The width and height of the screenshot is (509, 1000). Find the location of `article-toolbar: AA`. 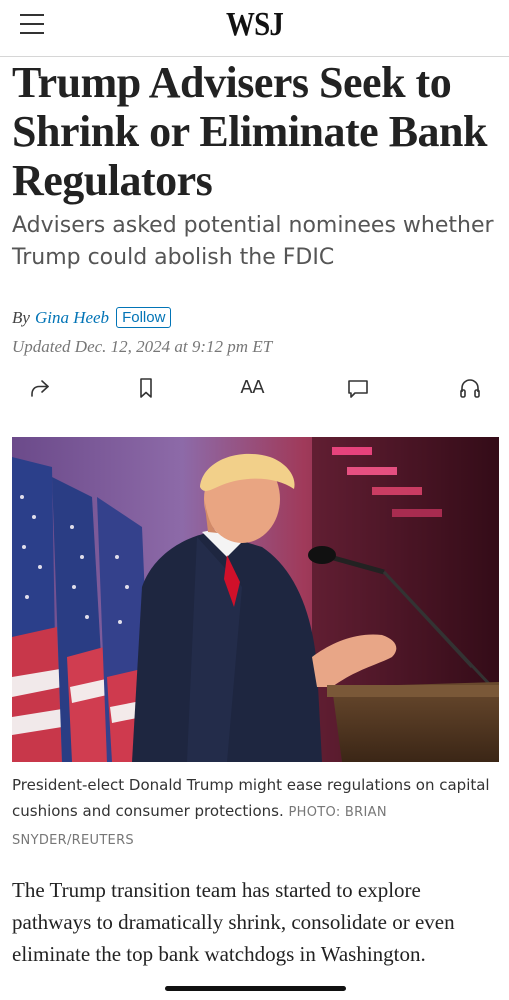

article-toolbar: AA is located at coordinates (254, 388).